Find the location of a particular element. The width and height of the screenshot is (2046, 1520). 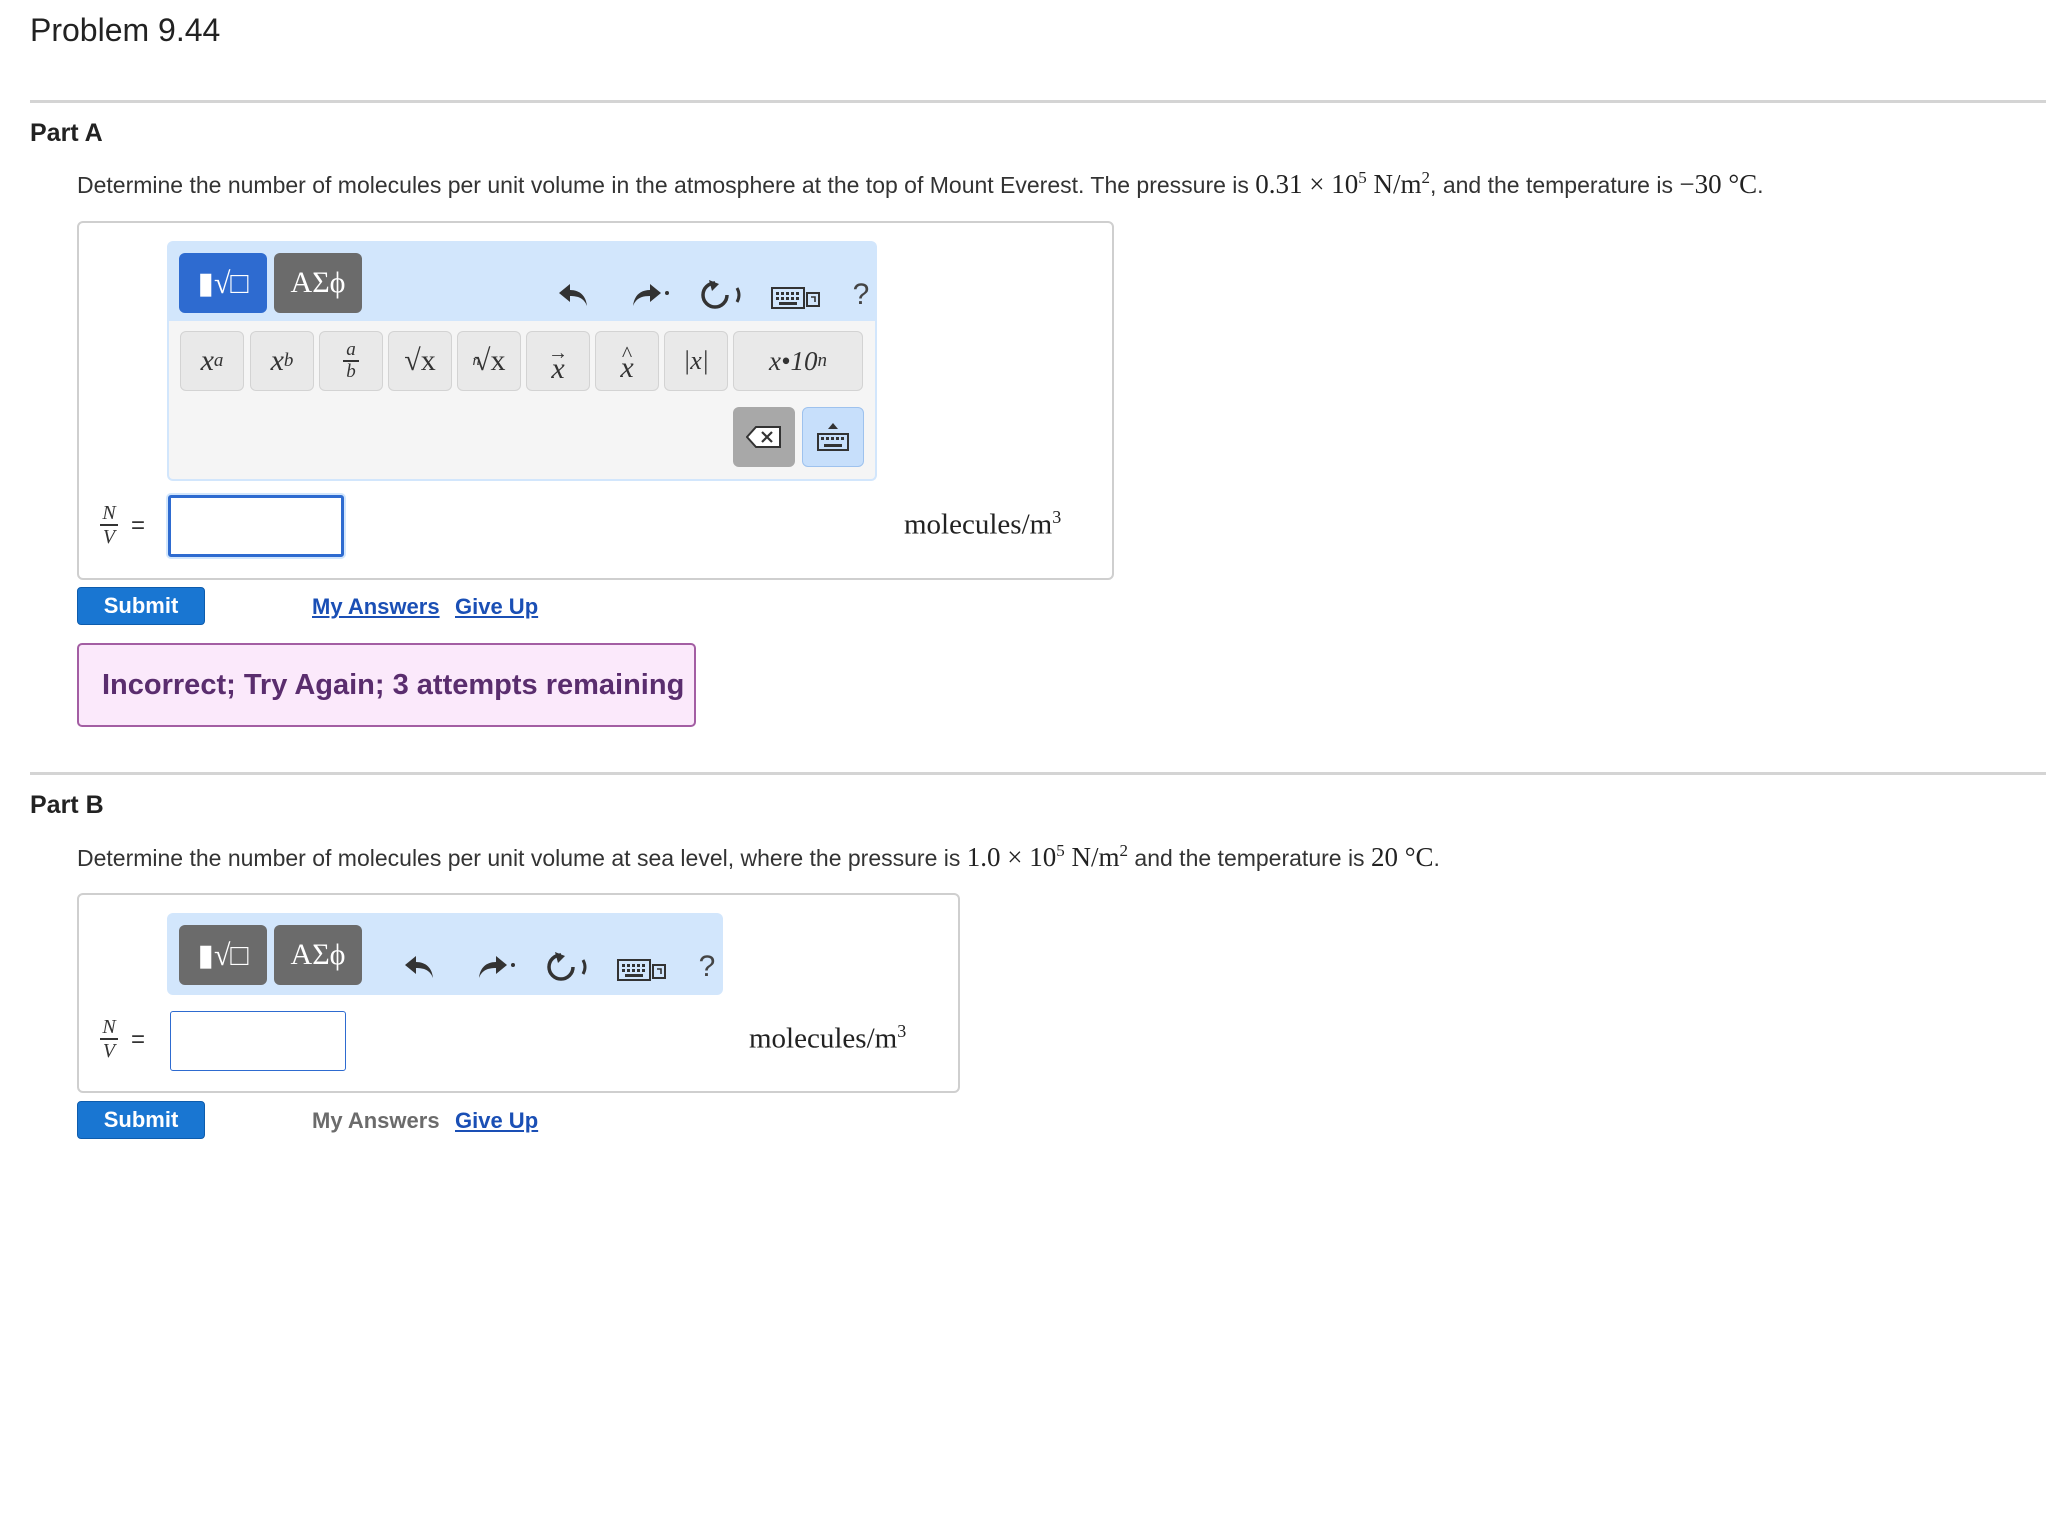

toggle-keyboard-button is located at coordinates (833, 437).